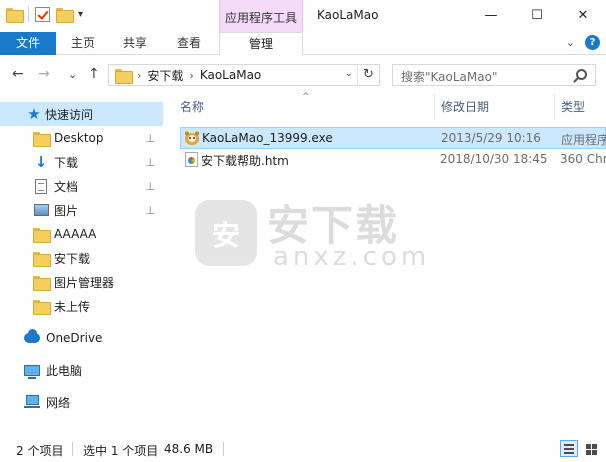  What do you see at coordinates (40, 451) in the screenshot?
I see `status-item-count: 2 个项目` at bounding box center [40, 451].